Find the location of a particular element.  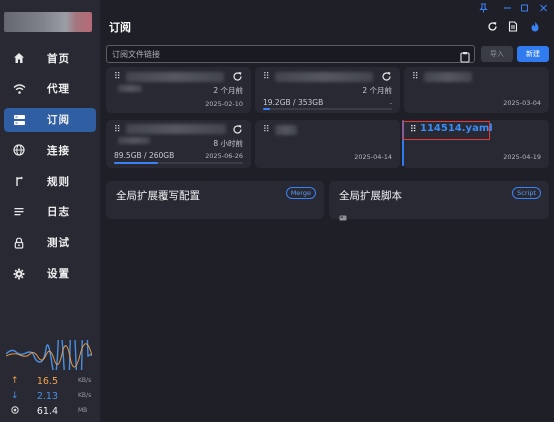

traffic-graph is located at coordinates (50, 355).